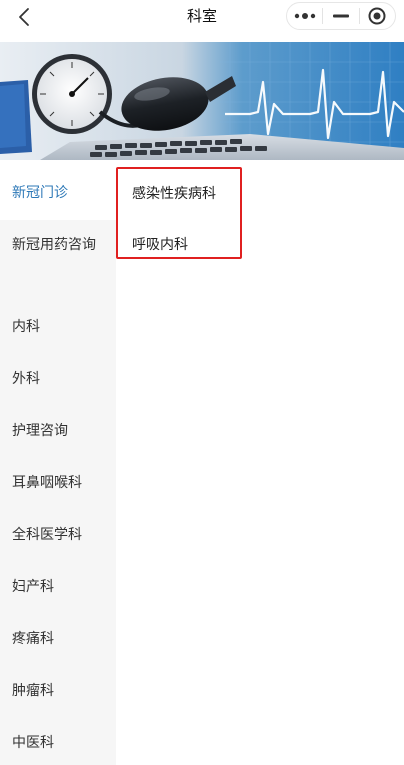 The image size is (404, 765). I want to click on sidebar-item-label: 疼痛科, so click(33, 639).